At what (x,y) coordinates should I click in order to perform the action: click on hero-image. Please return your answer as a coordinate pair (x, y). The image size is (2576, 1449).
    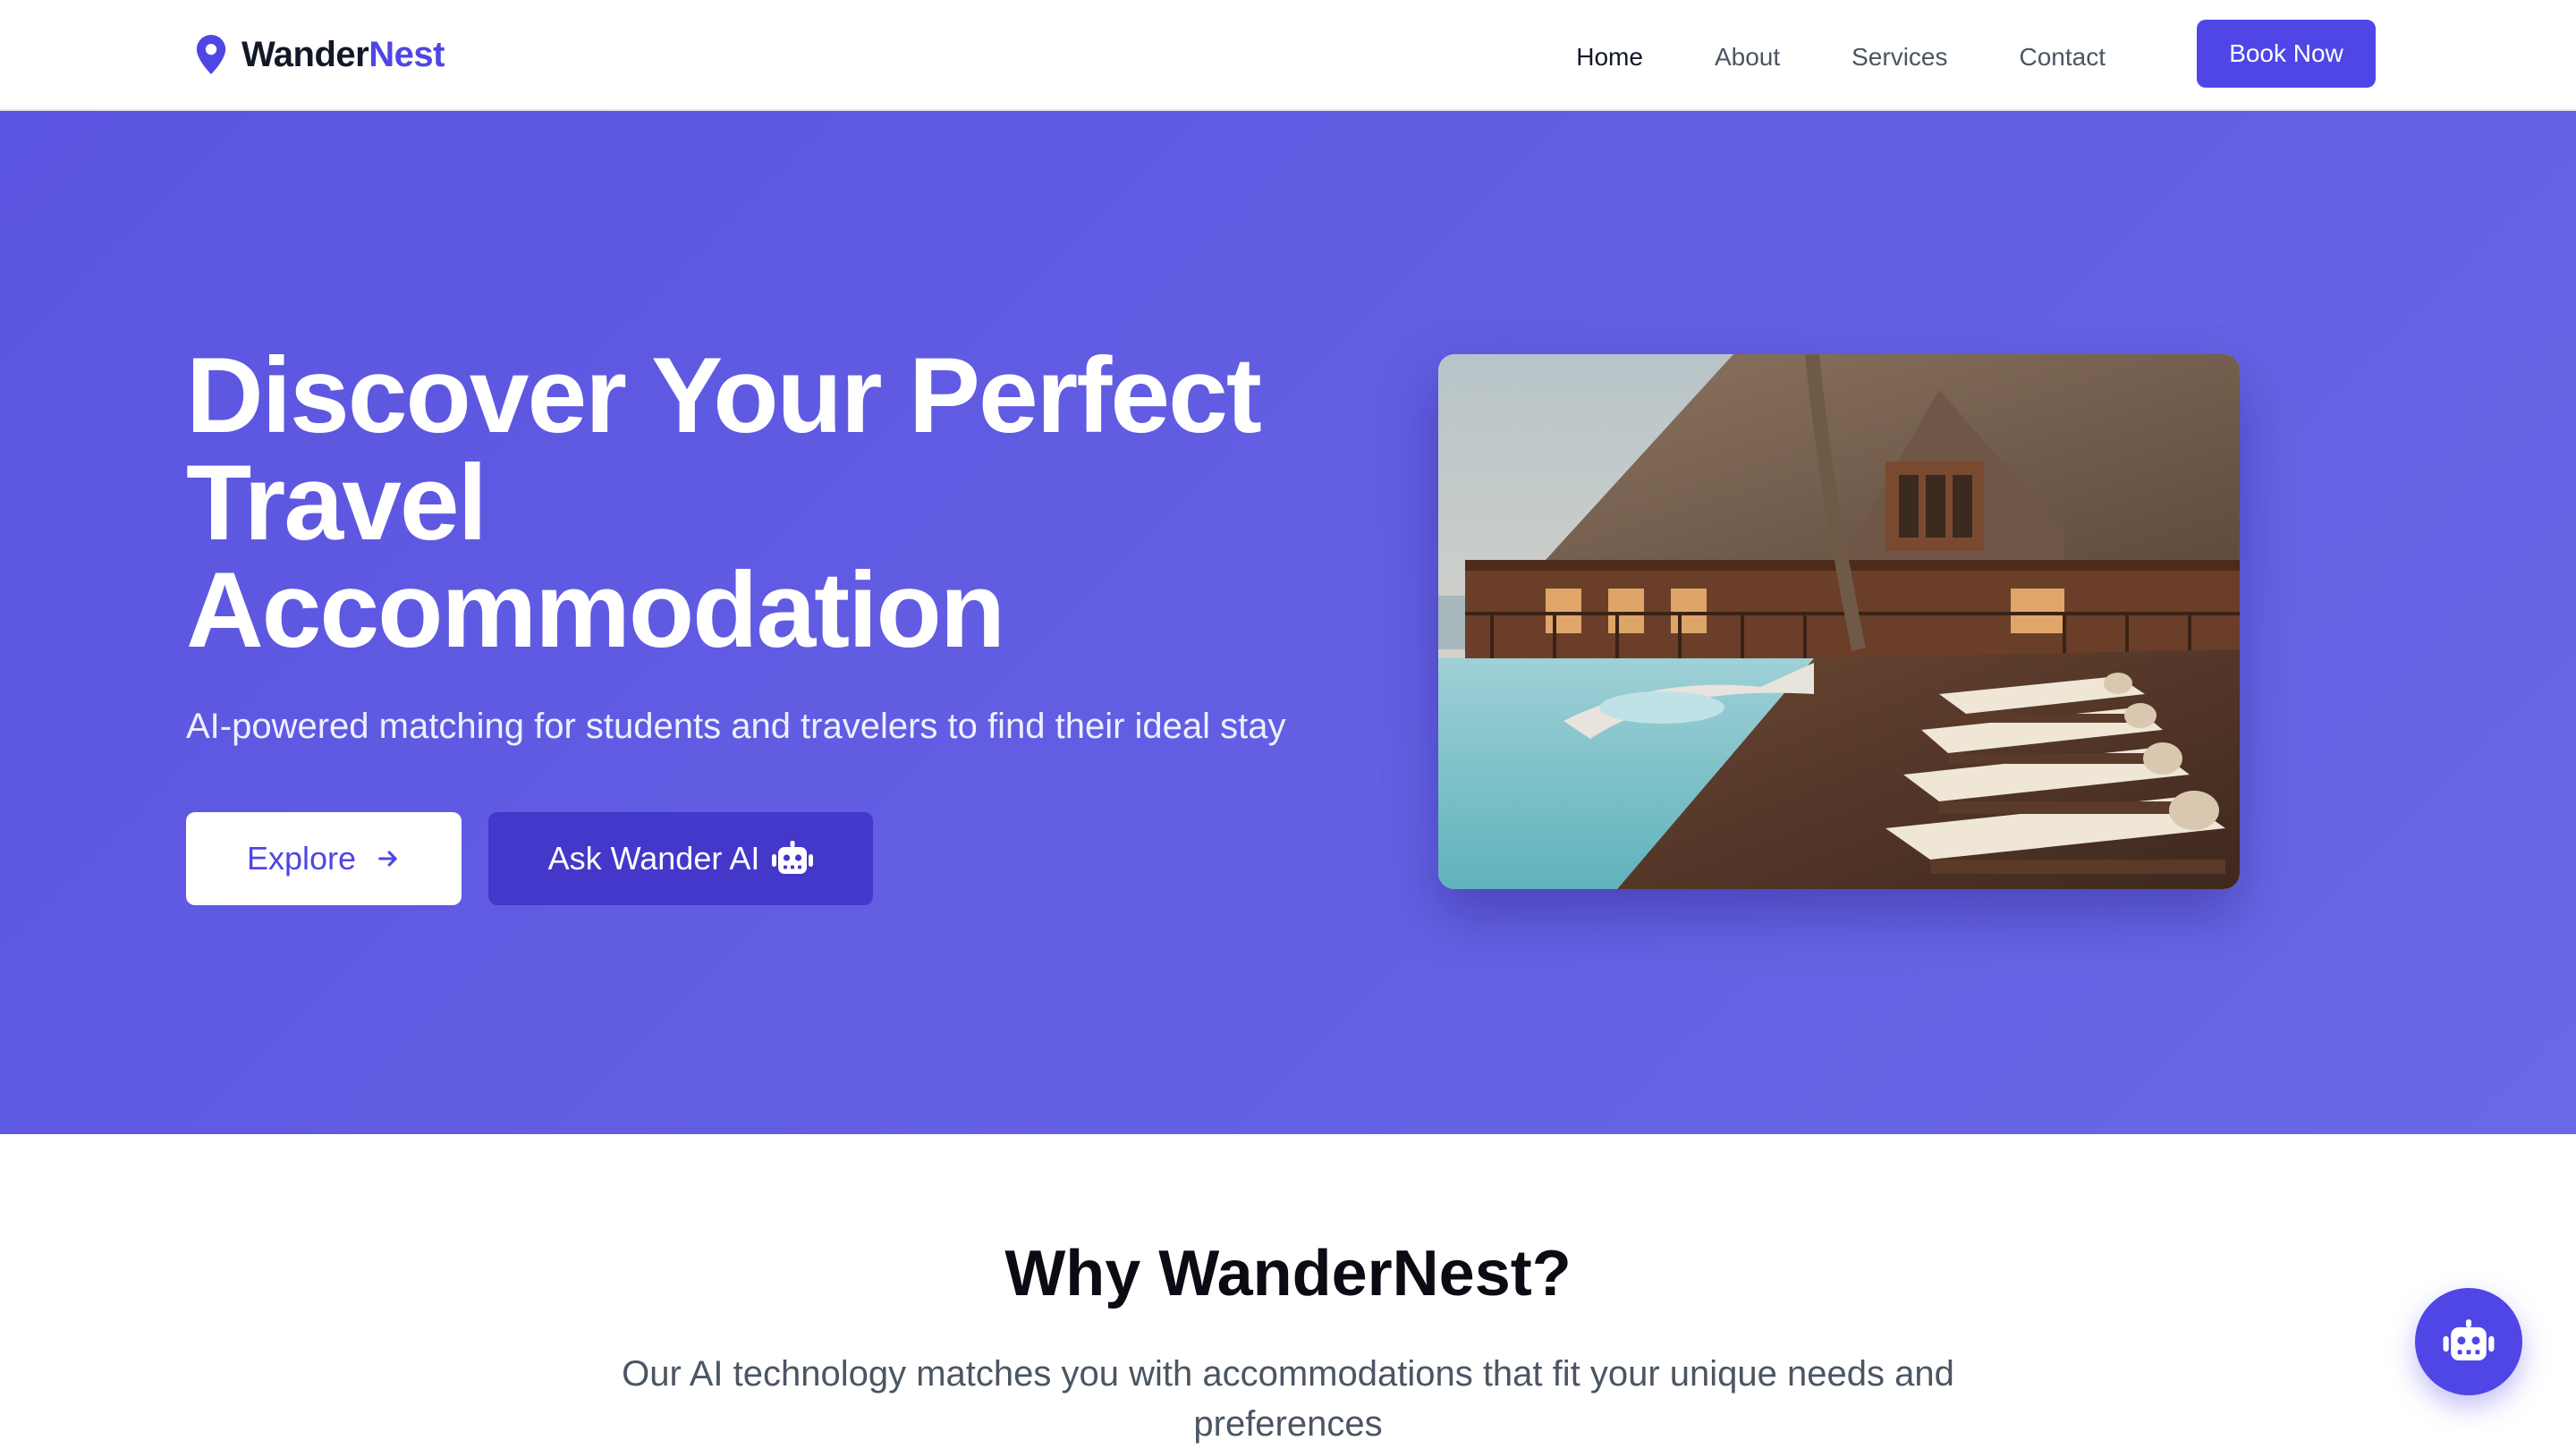
    Looking at the image, I should click on (1839, 621).